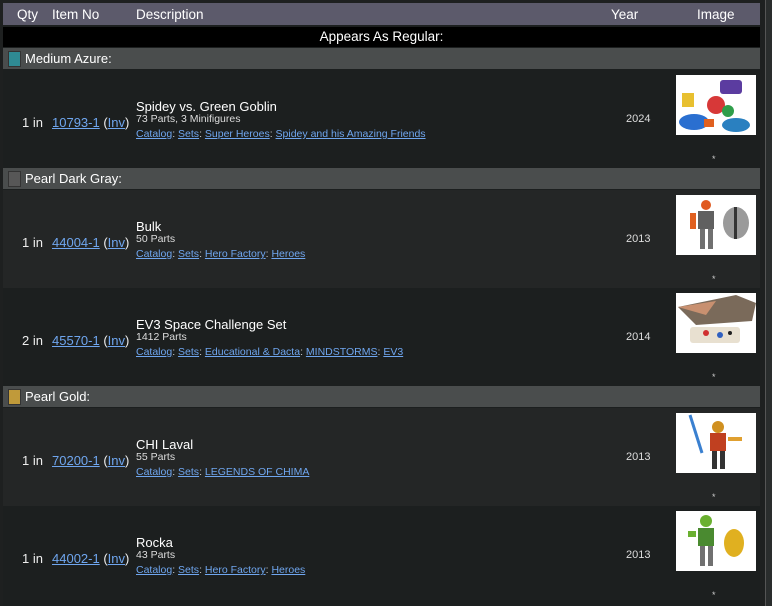 The image size is (772, 606). I want to click on header-image: Image, so click(716, 14).